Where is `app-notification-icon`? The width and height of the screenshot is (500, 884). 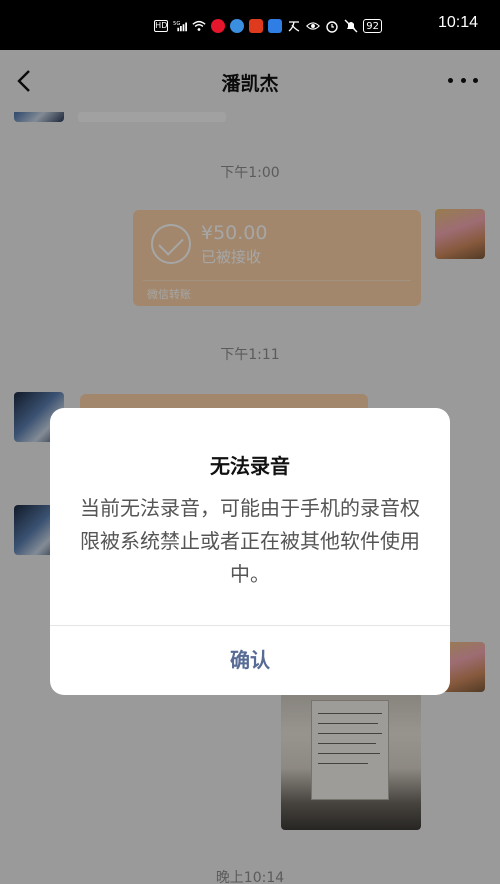
app-notification-icon is located at coordinates (275, 26).